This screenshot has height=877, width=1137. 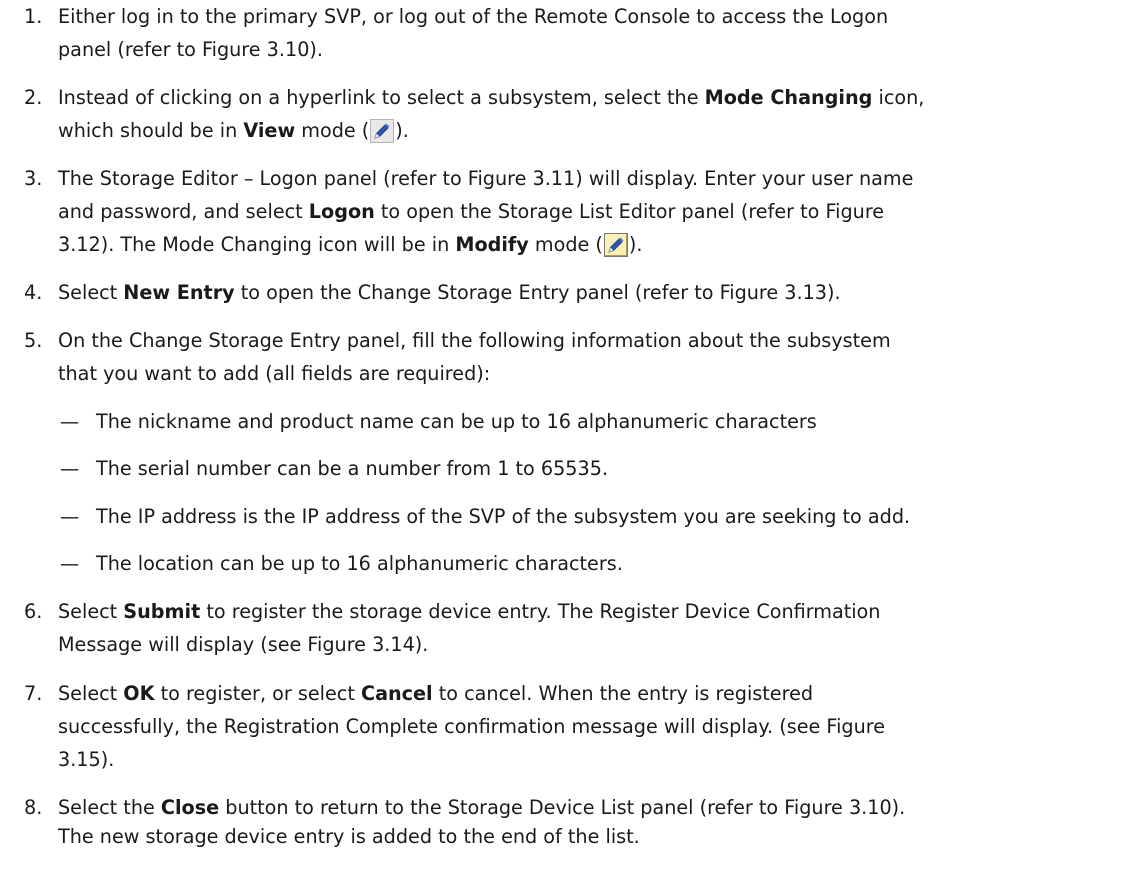 What do you see at coordinates (183, 211) in the screenshot?
I see `text-run: and password, and select` at bounding box center [183, 211].